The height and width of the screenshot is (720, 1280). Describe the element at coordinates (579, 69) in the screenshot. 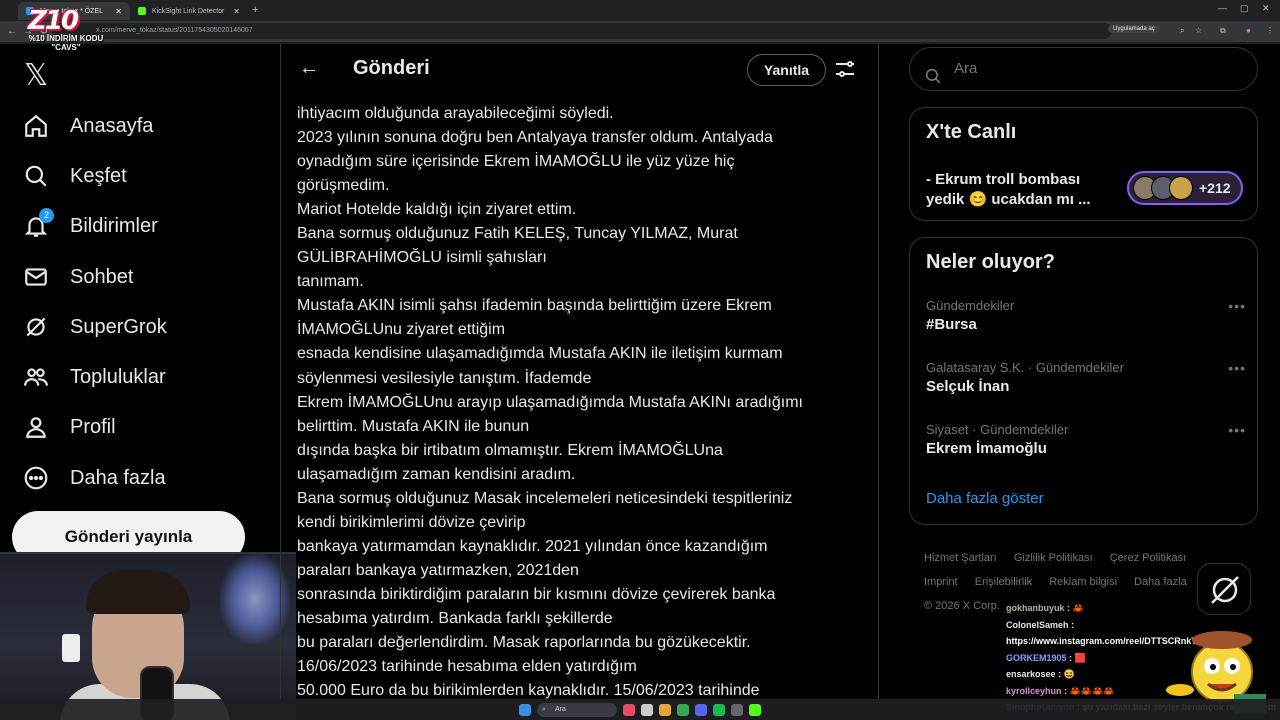

I see `post-header: ← Gönderi Yanıtla` at that location.